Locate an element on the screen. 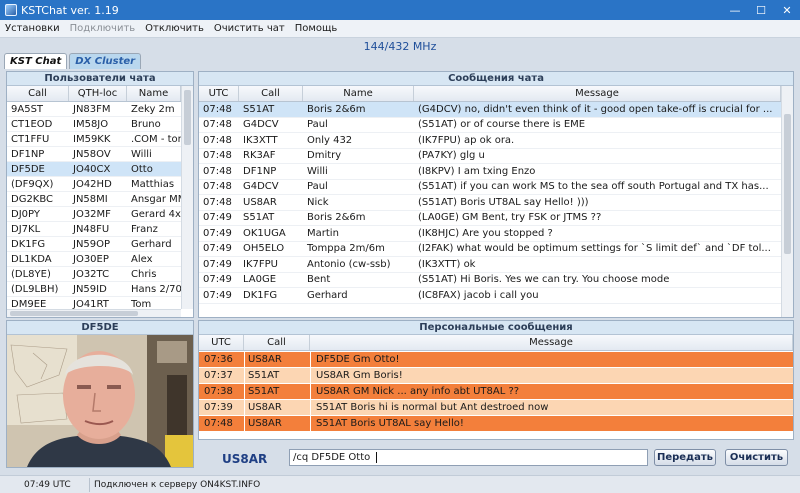 The image size is (800, 493). user-call: DF5DE is located at coordinates (28, 169).